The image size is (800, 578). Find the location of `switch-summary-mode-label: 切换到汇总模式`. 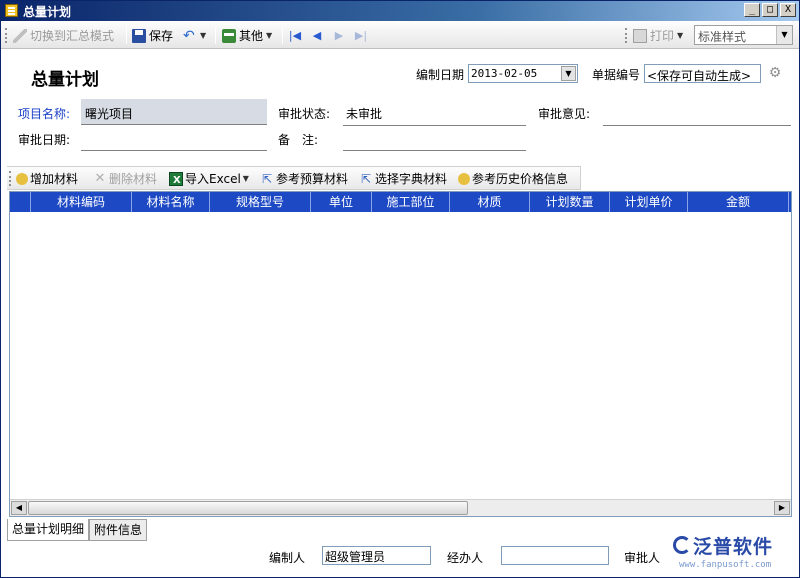

switch-summary-mode-label: 切换到汇总模式 is located at coordinates (72, 36).